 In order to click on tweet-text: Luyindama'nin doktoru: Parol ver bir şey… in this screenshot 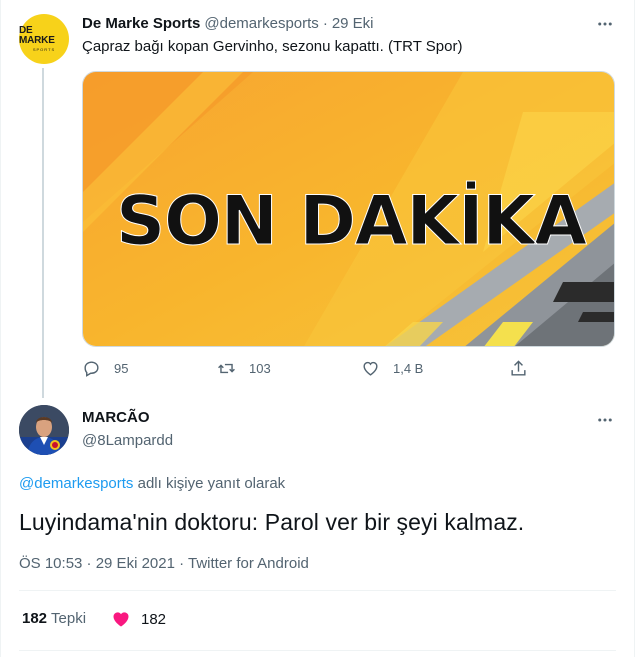, I will do `click(272, 522)`.